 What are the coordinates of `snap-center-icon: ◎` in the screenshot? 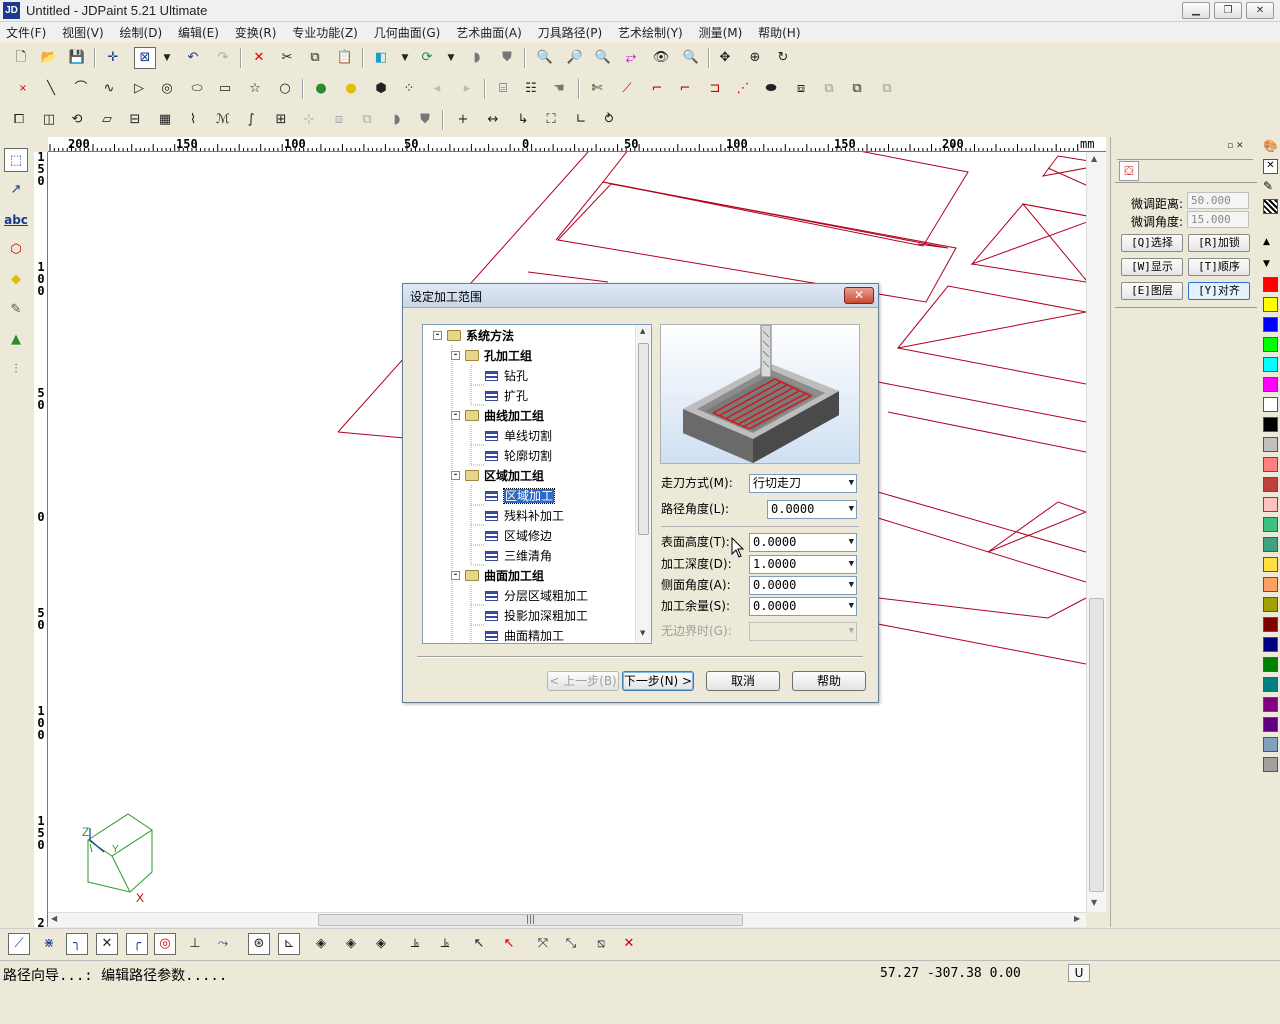 It's located at (165, 944).